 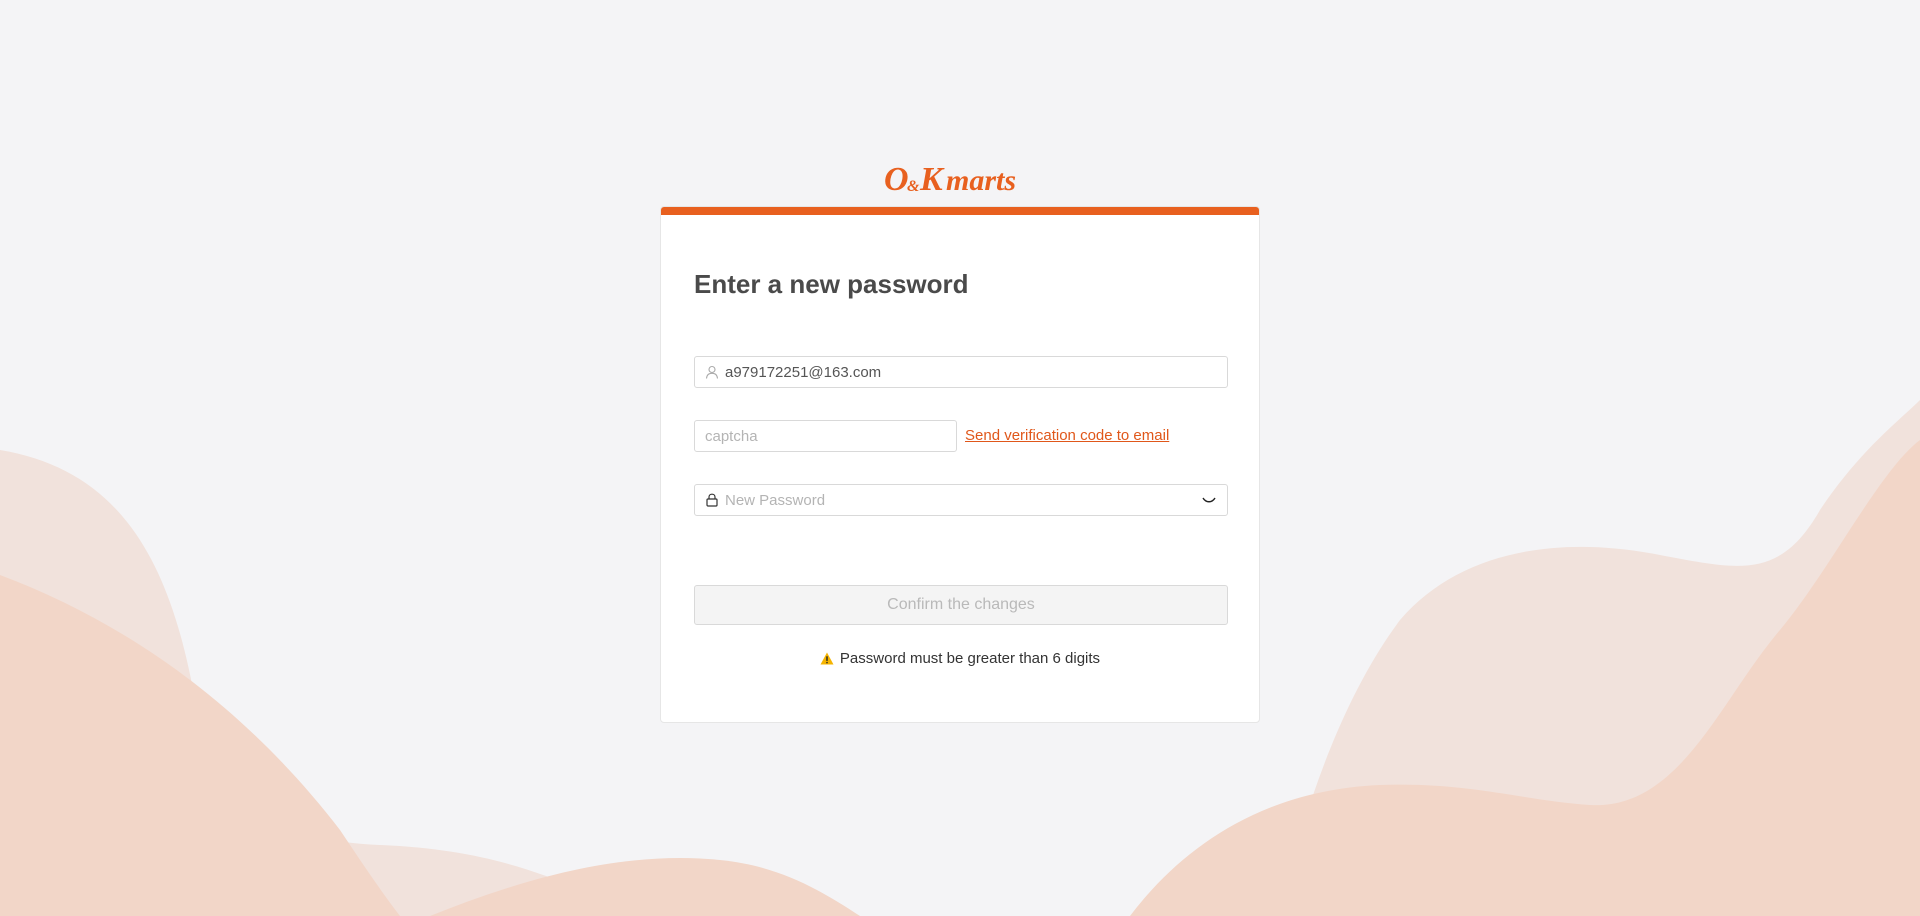 I want to click on password-warning: Password must be greater than 6 digits, so click(x=960, y=658).